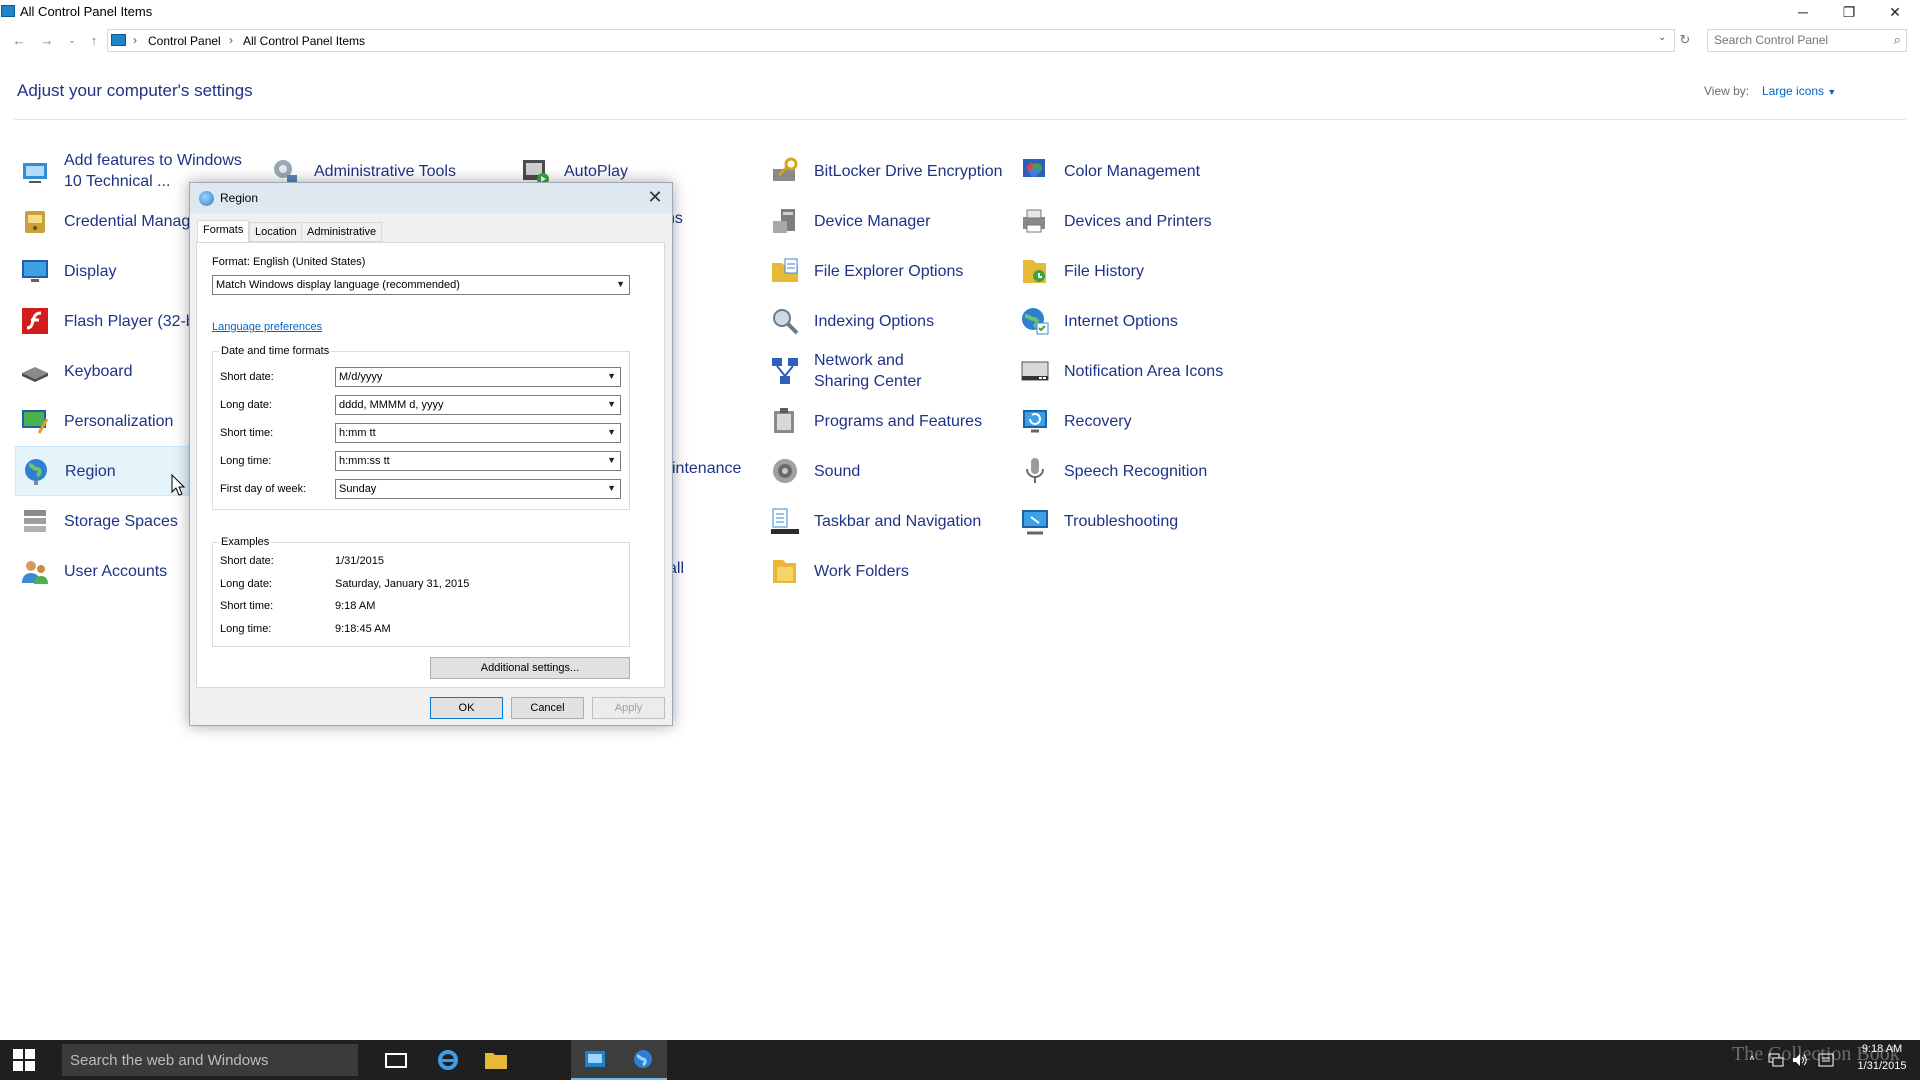 The width and height of the screenshot is (1920, 1080). I want to click on cp-item-internet-options: Internet Options, so click(1135, 321).